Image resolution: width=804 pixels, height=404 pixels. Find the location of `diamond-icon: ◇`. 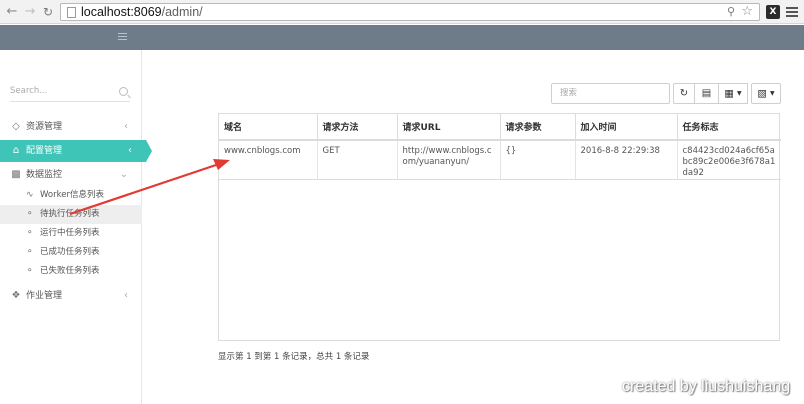

diamond-icon: ◇ is located at coordinates (16, 126).